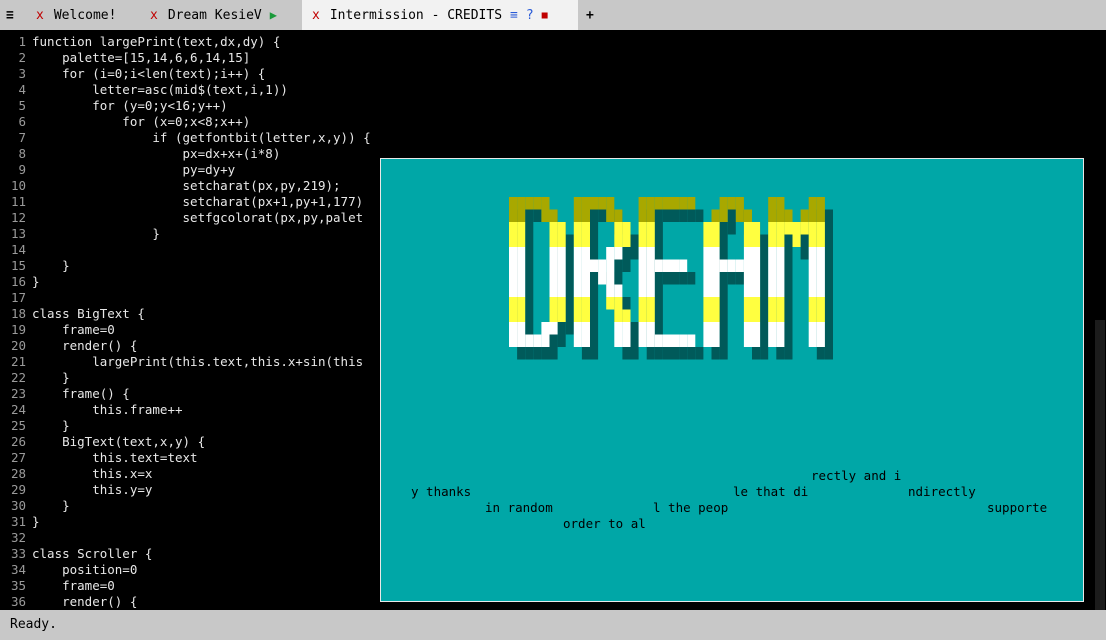  I want to click on code-text: position=0, so click(85, 569).